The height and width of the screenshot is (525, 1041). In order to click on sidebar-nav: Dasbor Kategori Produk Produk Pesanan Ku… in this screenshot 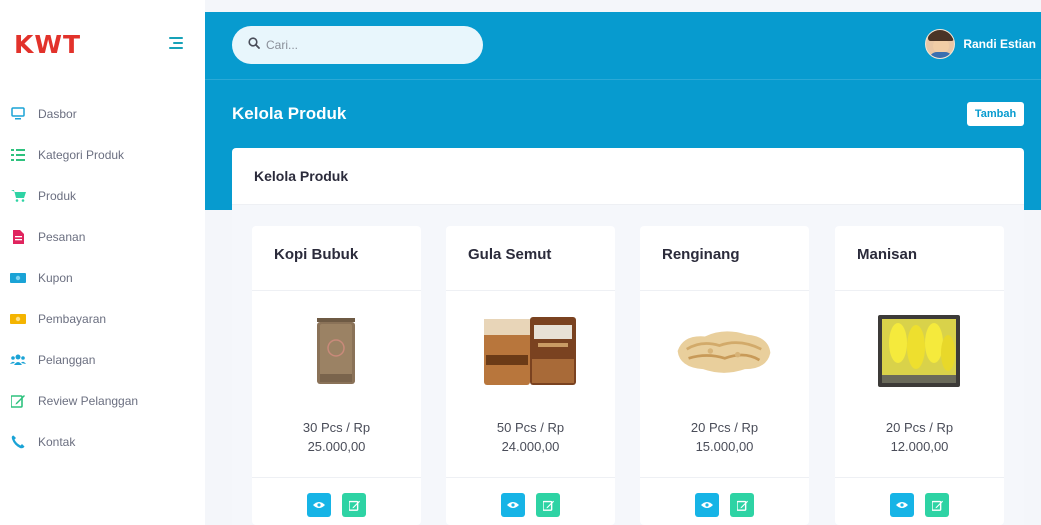, I will do `click(102, 277)`.